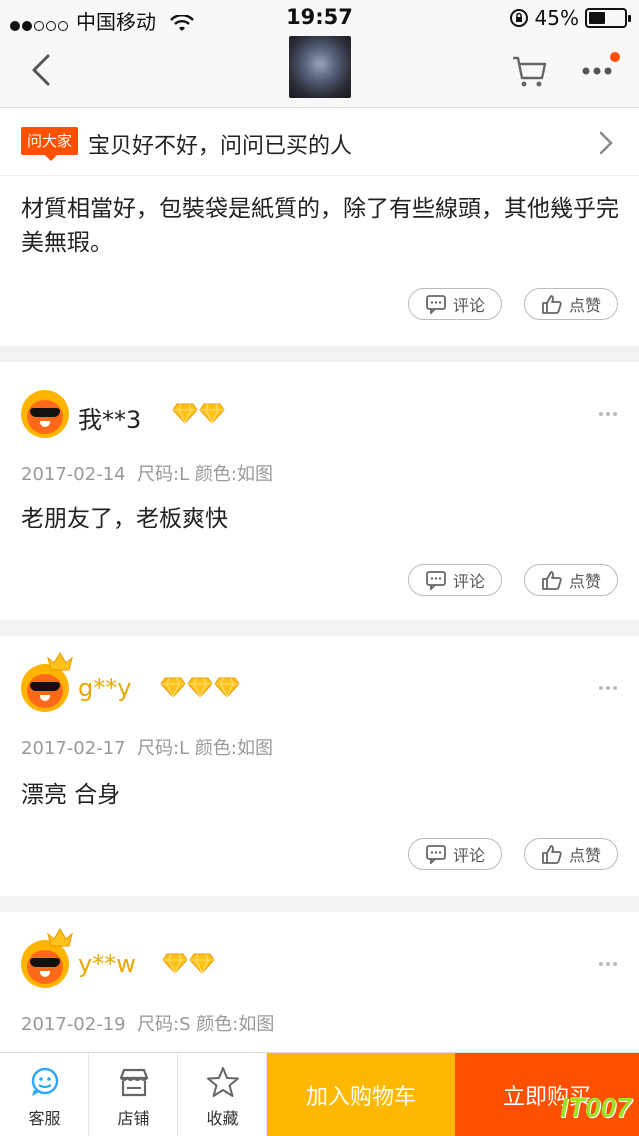  I want to click on bottom-action-bar: 客服 店铺 收藏 加入购物车 立即购买, so click(319, 1094).